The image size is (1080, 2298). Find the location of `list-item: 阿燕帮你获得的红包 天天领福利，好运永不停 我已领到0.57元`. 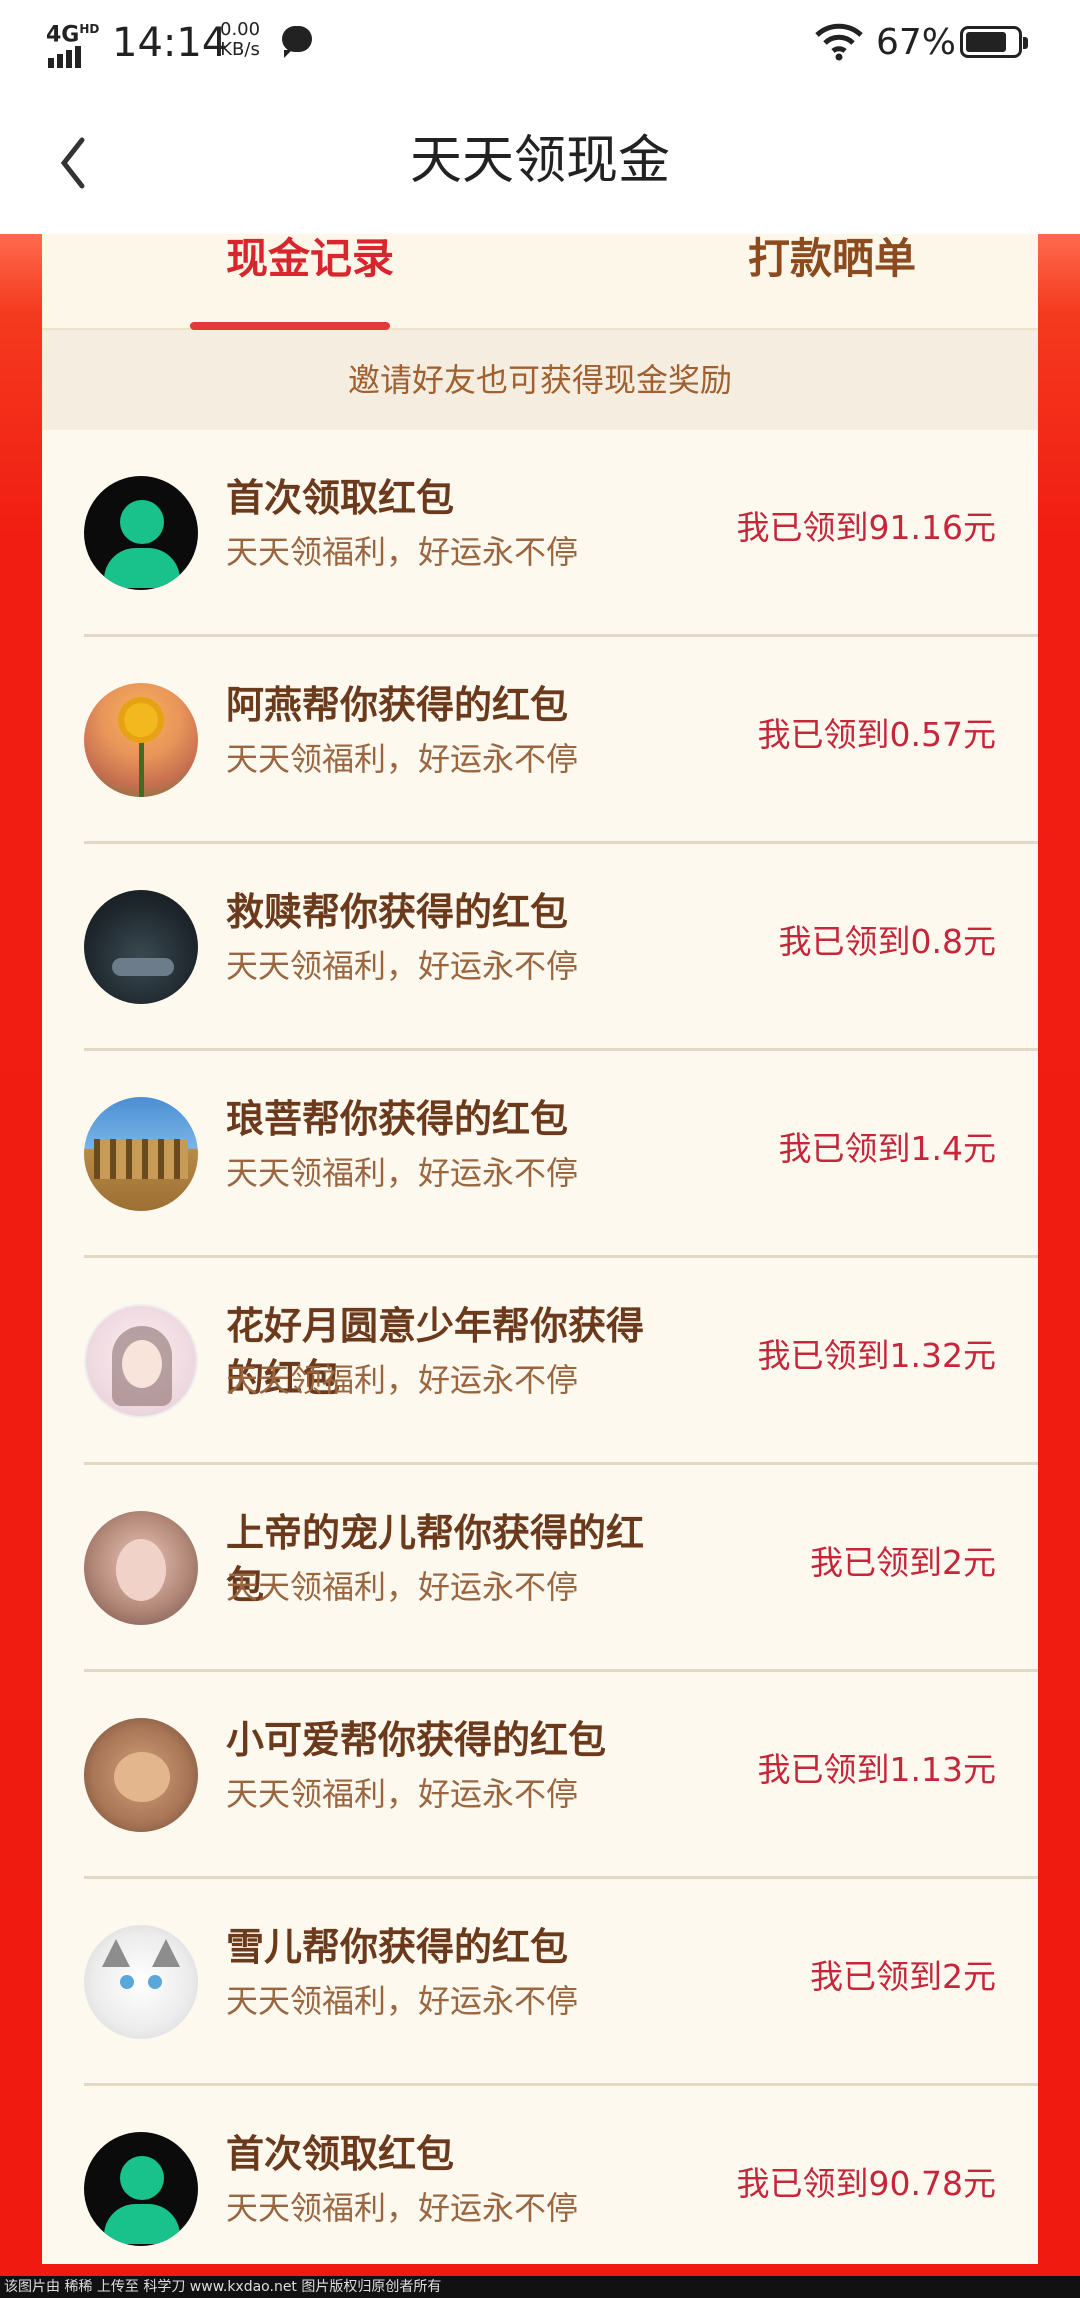

list-item: 阿燕帮你获得的红包 天天领福利，好运永不停 我已领到0.57元 is located at coordinates (561, 740).